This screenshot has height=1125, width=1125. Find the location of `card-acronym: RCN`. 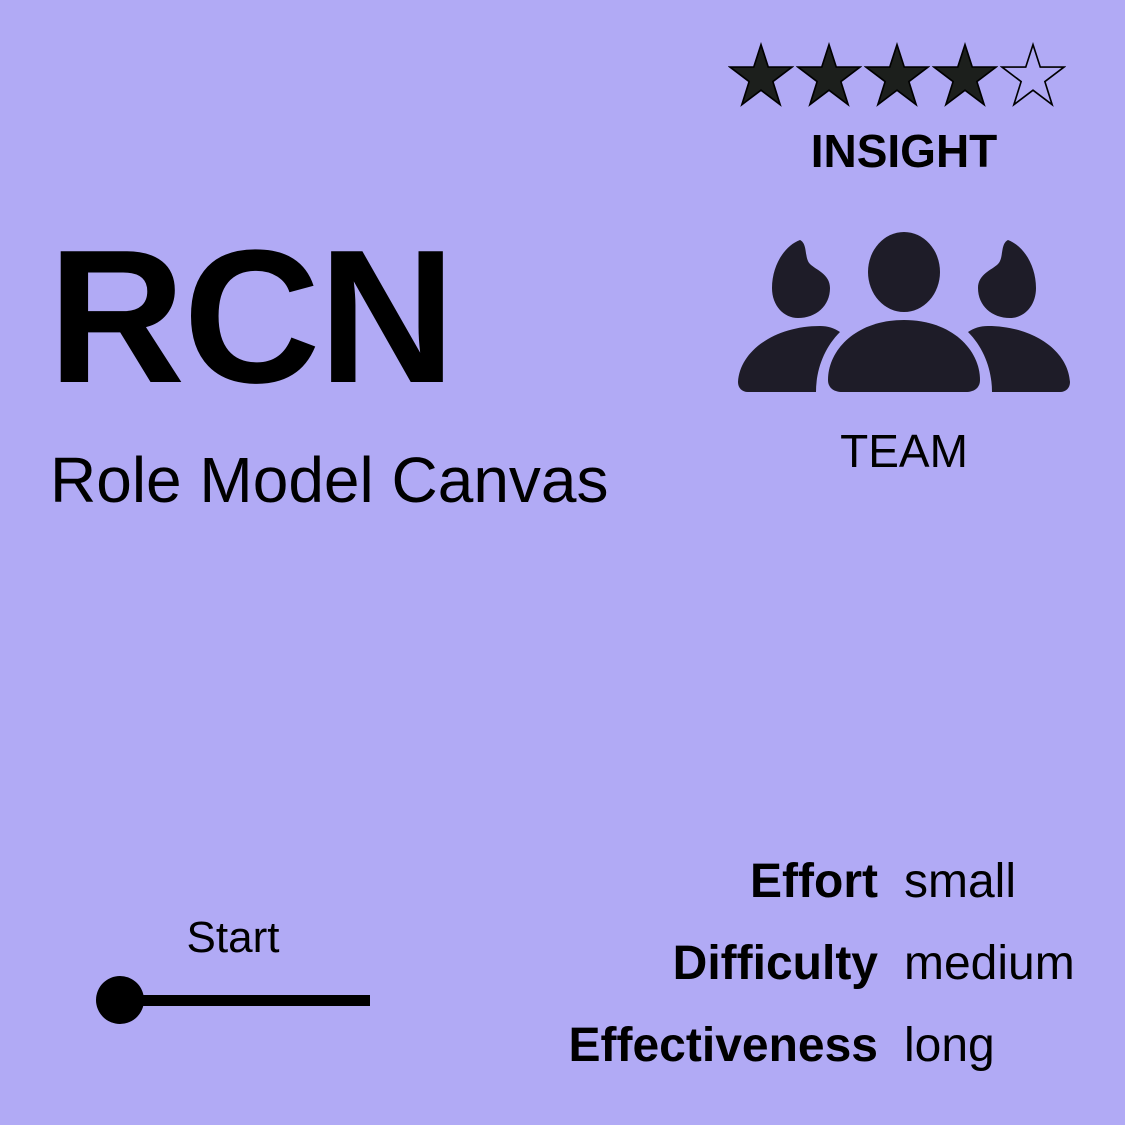

card-acronym: RCN is located at coordinates (252, 317).